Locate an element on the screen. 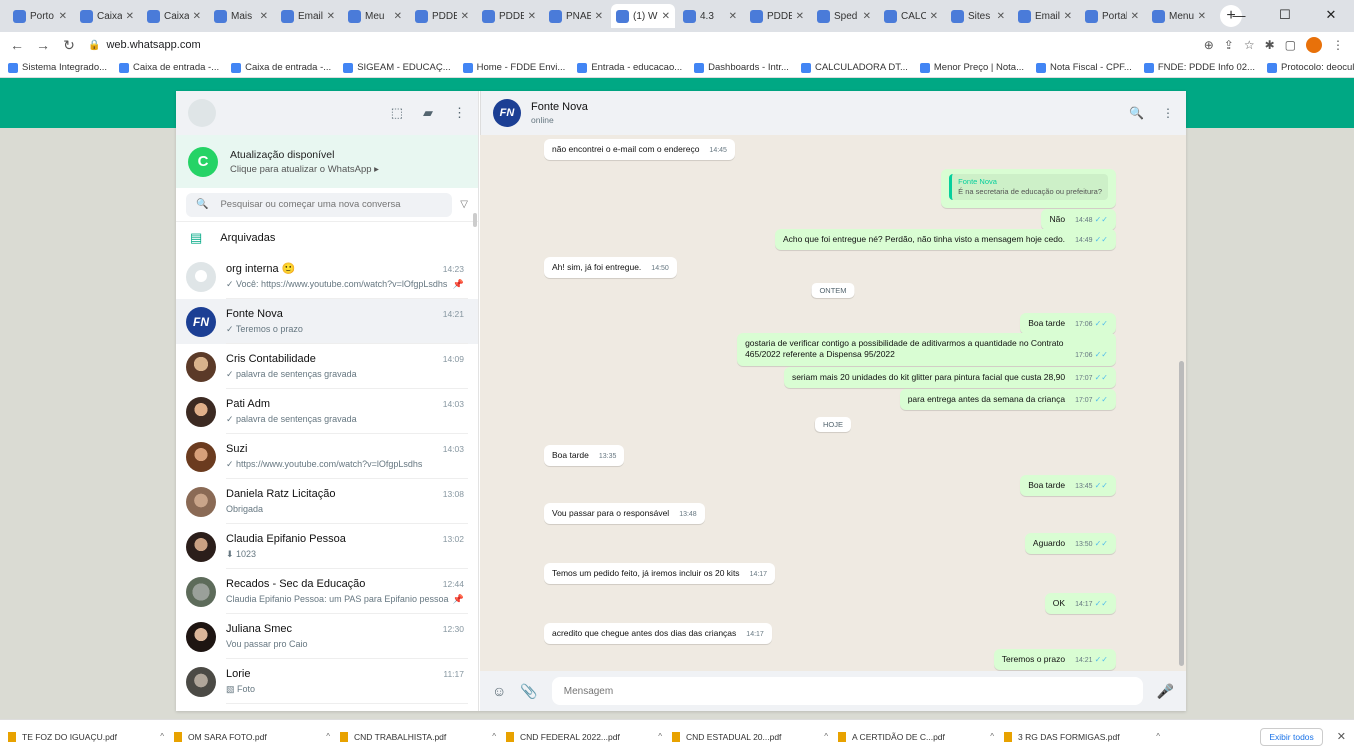  reload-icon: ↻ is located at coordinates (69, 45).